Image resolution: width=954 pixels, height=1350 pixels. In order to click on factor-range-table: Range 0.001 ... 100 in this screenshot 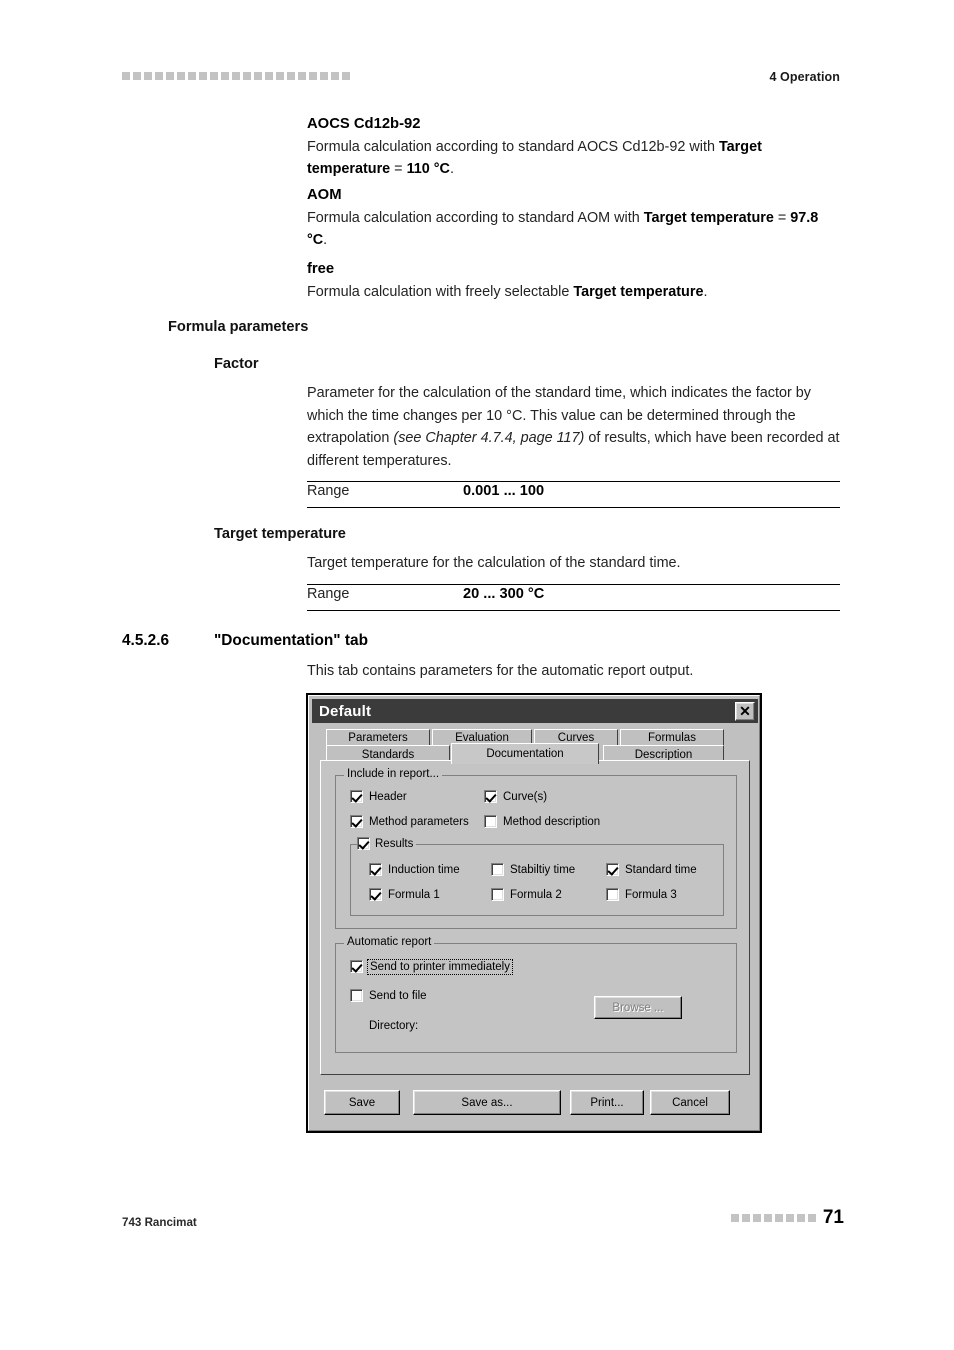, I will do `click(573, 494)`.